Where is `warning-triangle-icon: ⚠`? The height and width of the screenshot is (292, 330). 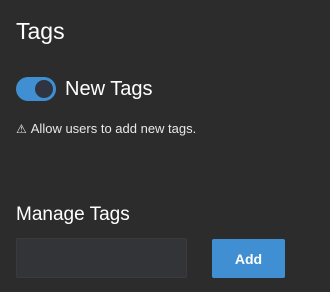 warning-triangle-icon: ⚠ is located at coordinates (21, 129).